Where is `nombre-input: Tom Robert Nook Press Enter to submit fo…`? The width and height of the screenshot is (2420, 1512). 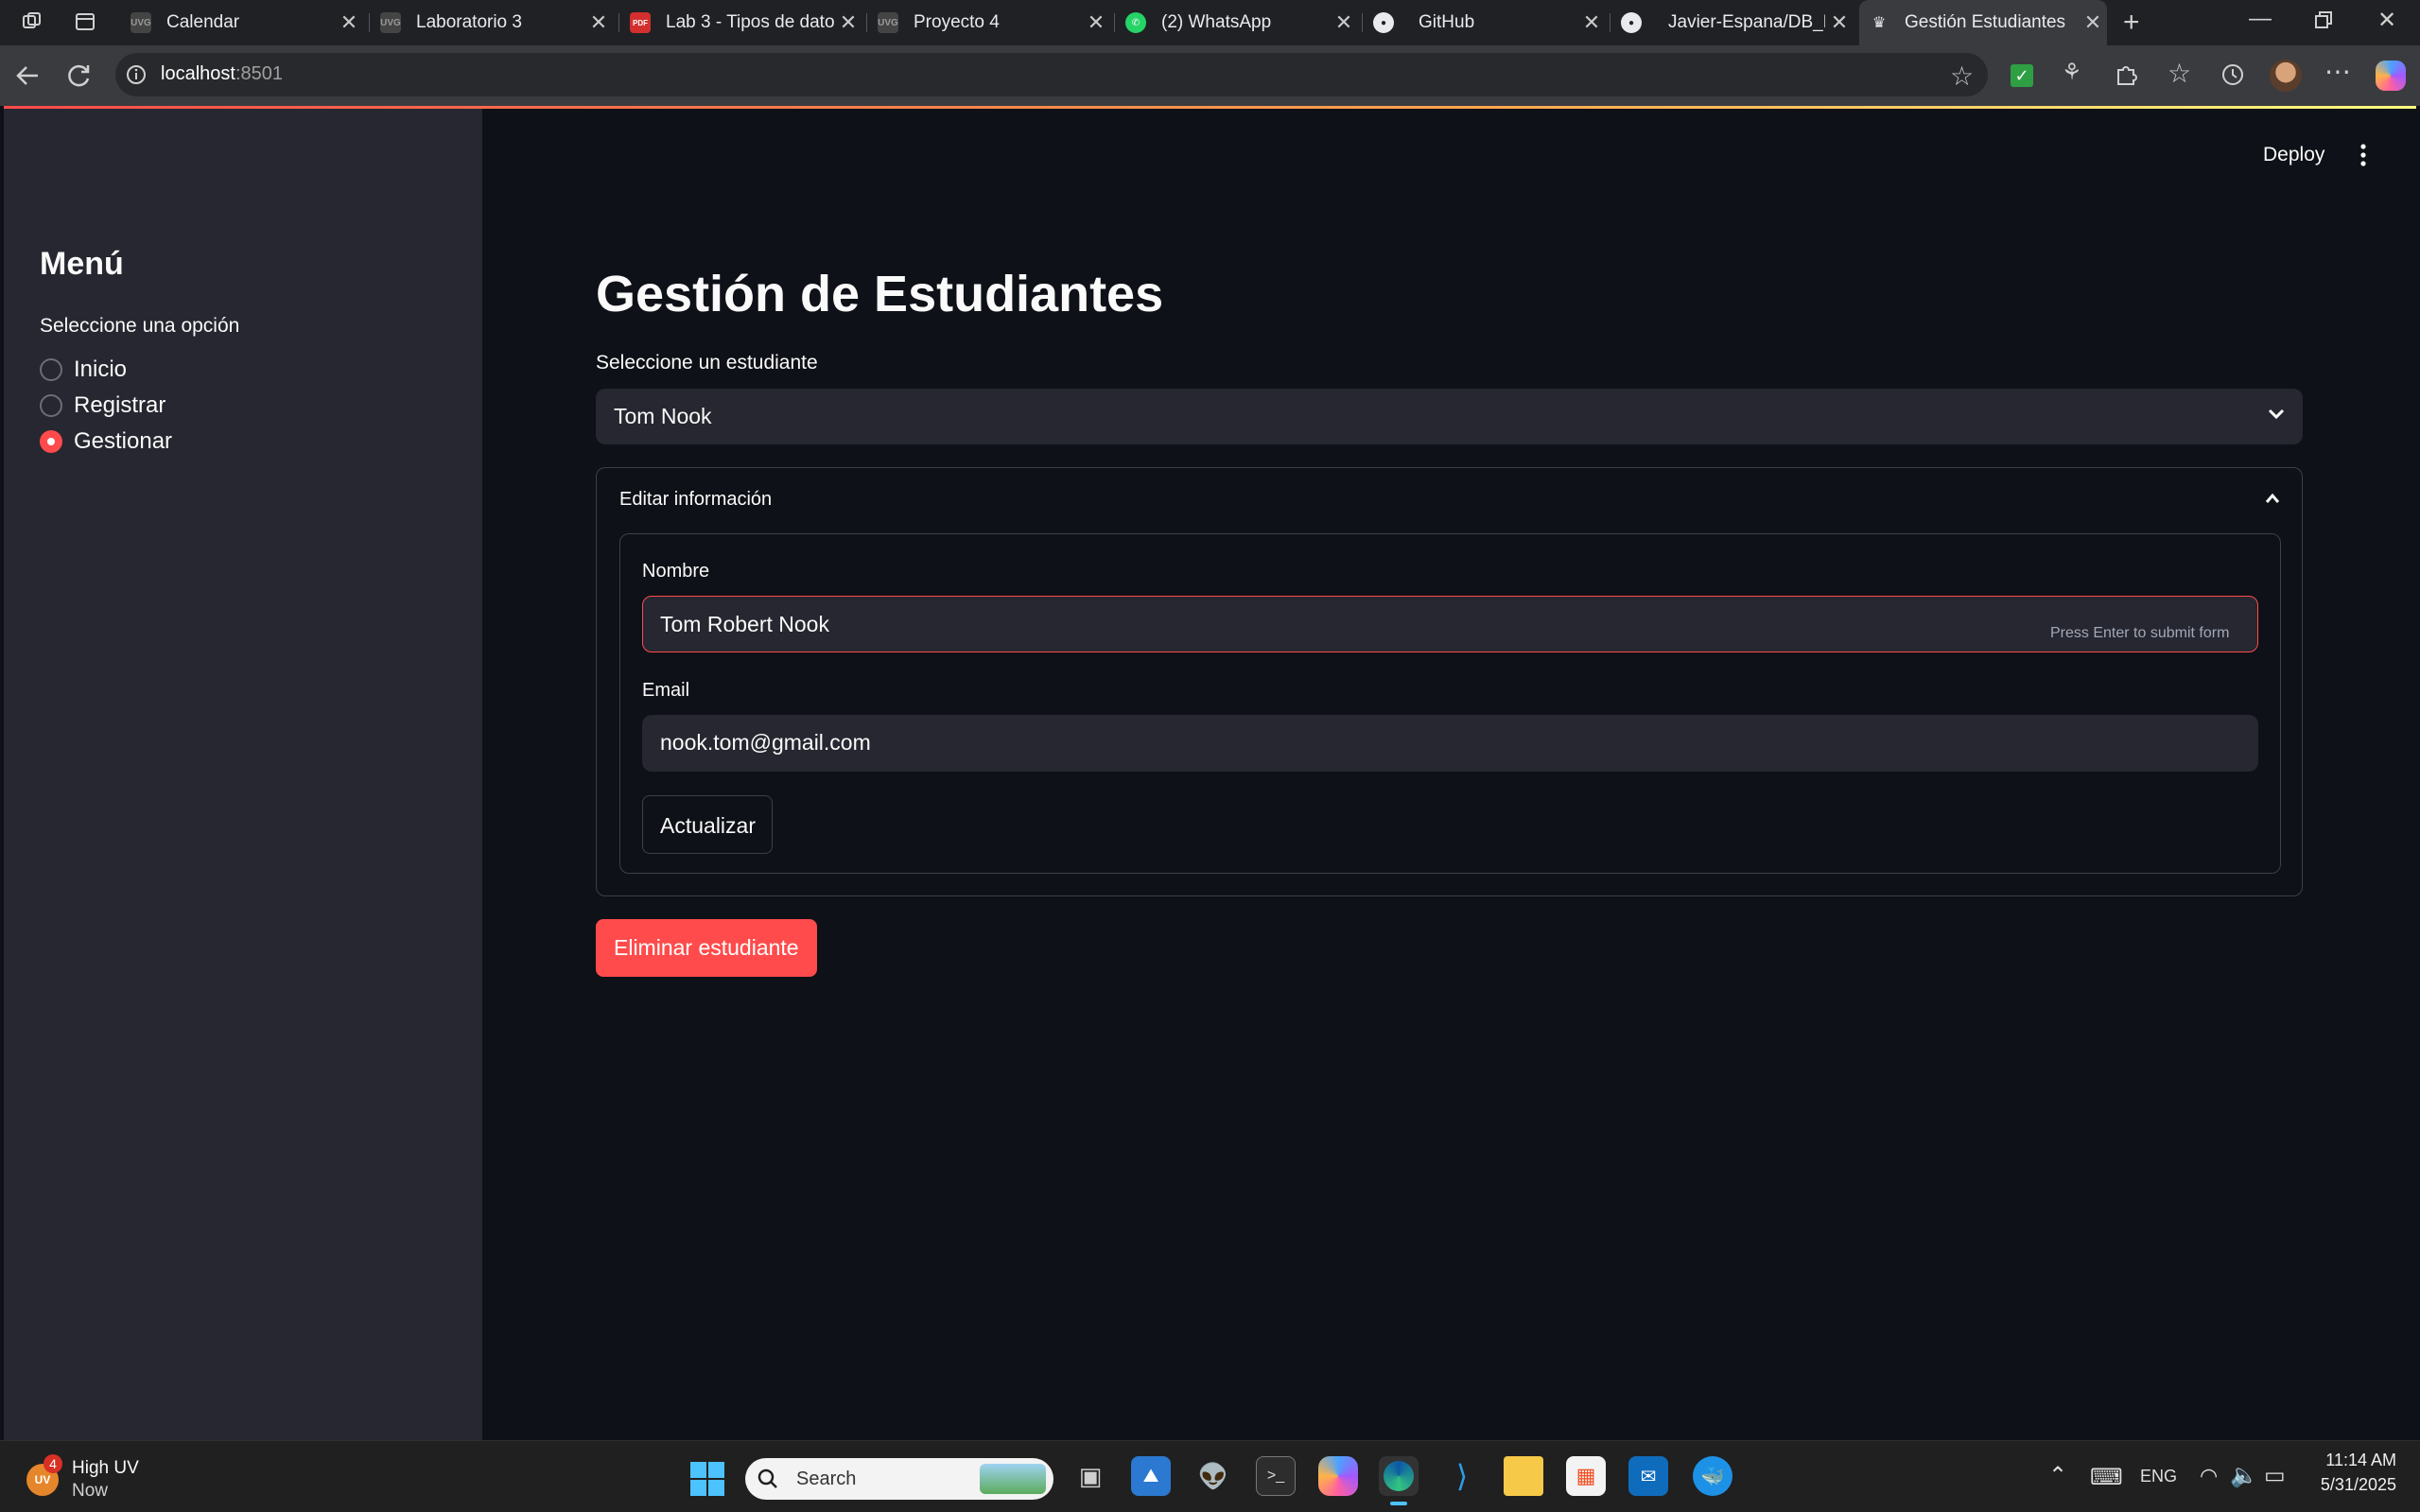 nombre-input: Tom Robert Nook Press Enter to submit fo… is located at coordinates (1450, 624).